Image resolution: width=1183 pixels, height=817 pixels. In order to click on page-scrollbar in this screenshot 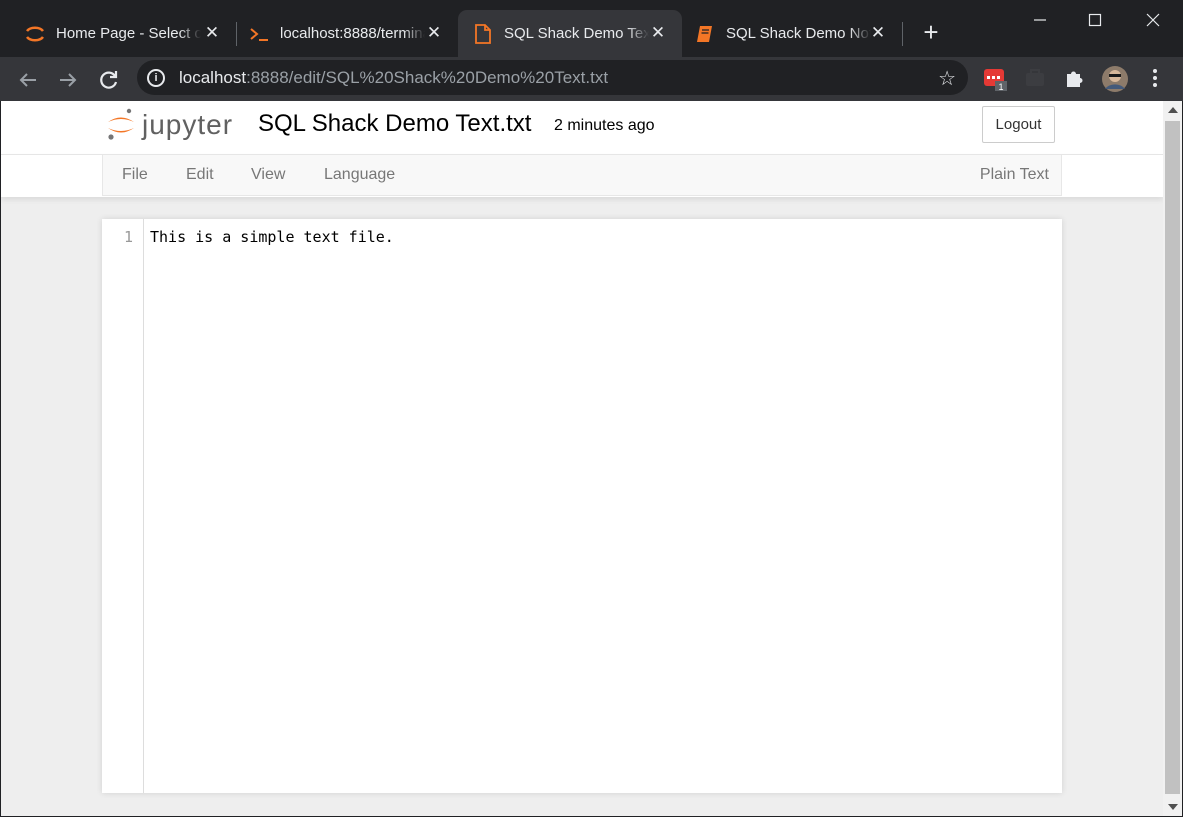, I will do `click(1172, 458)`.